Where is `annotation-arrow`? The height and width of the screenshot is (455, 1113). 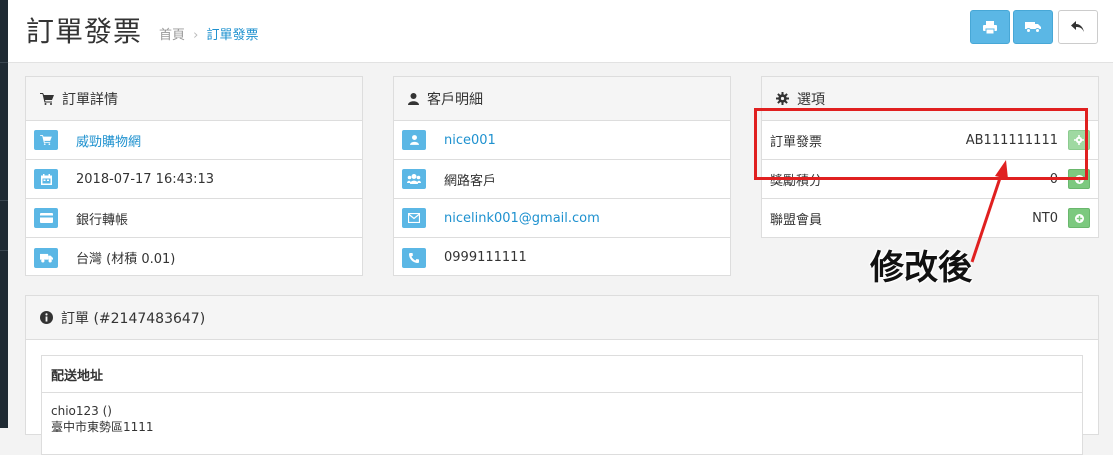
annotation-arrow is located at coordinates (989, 211).